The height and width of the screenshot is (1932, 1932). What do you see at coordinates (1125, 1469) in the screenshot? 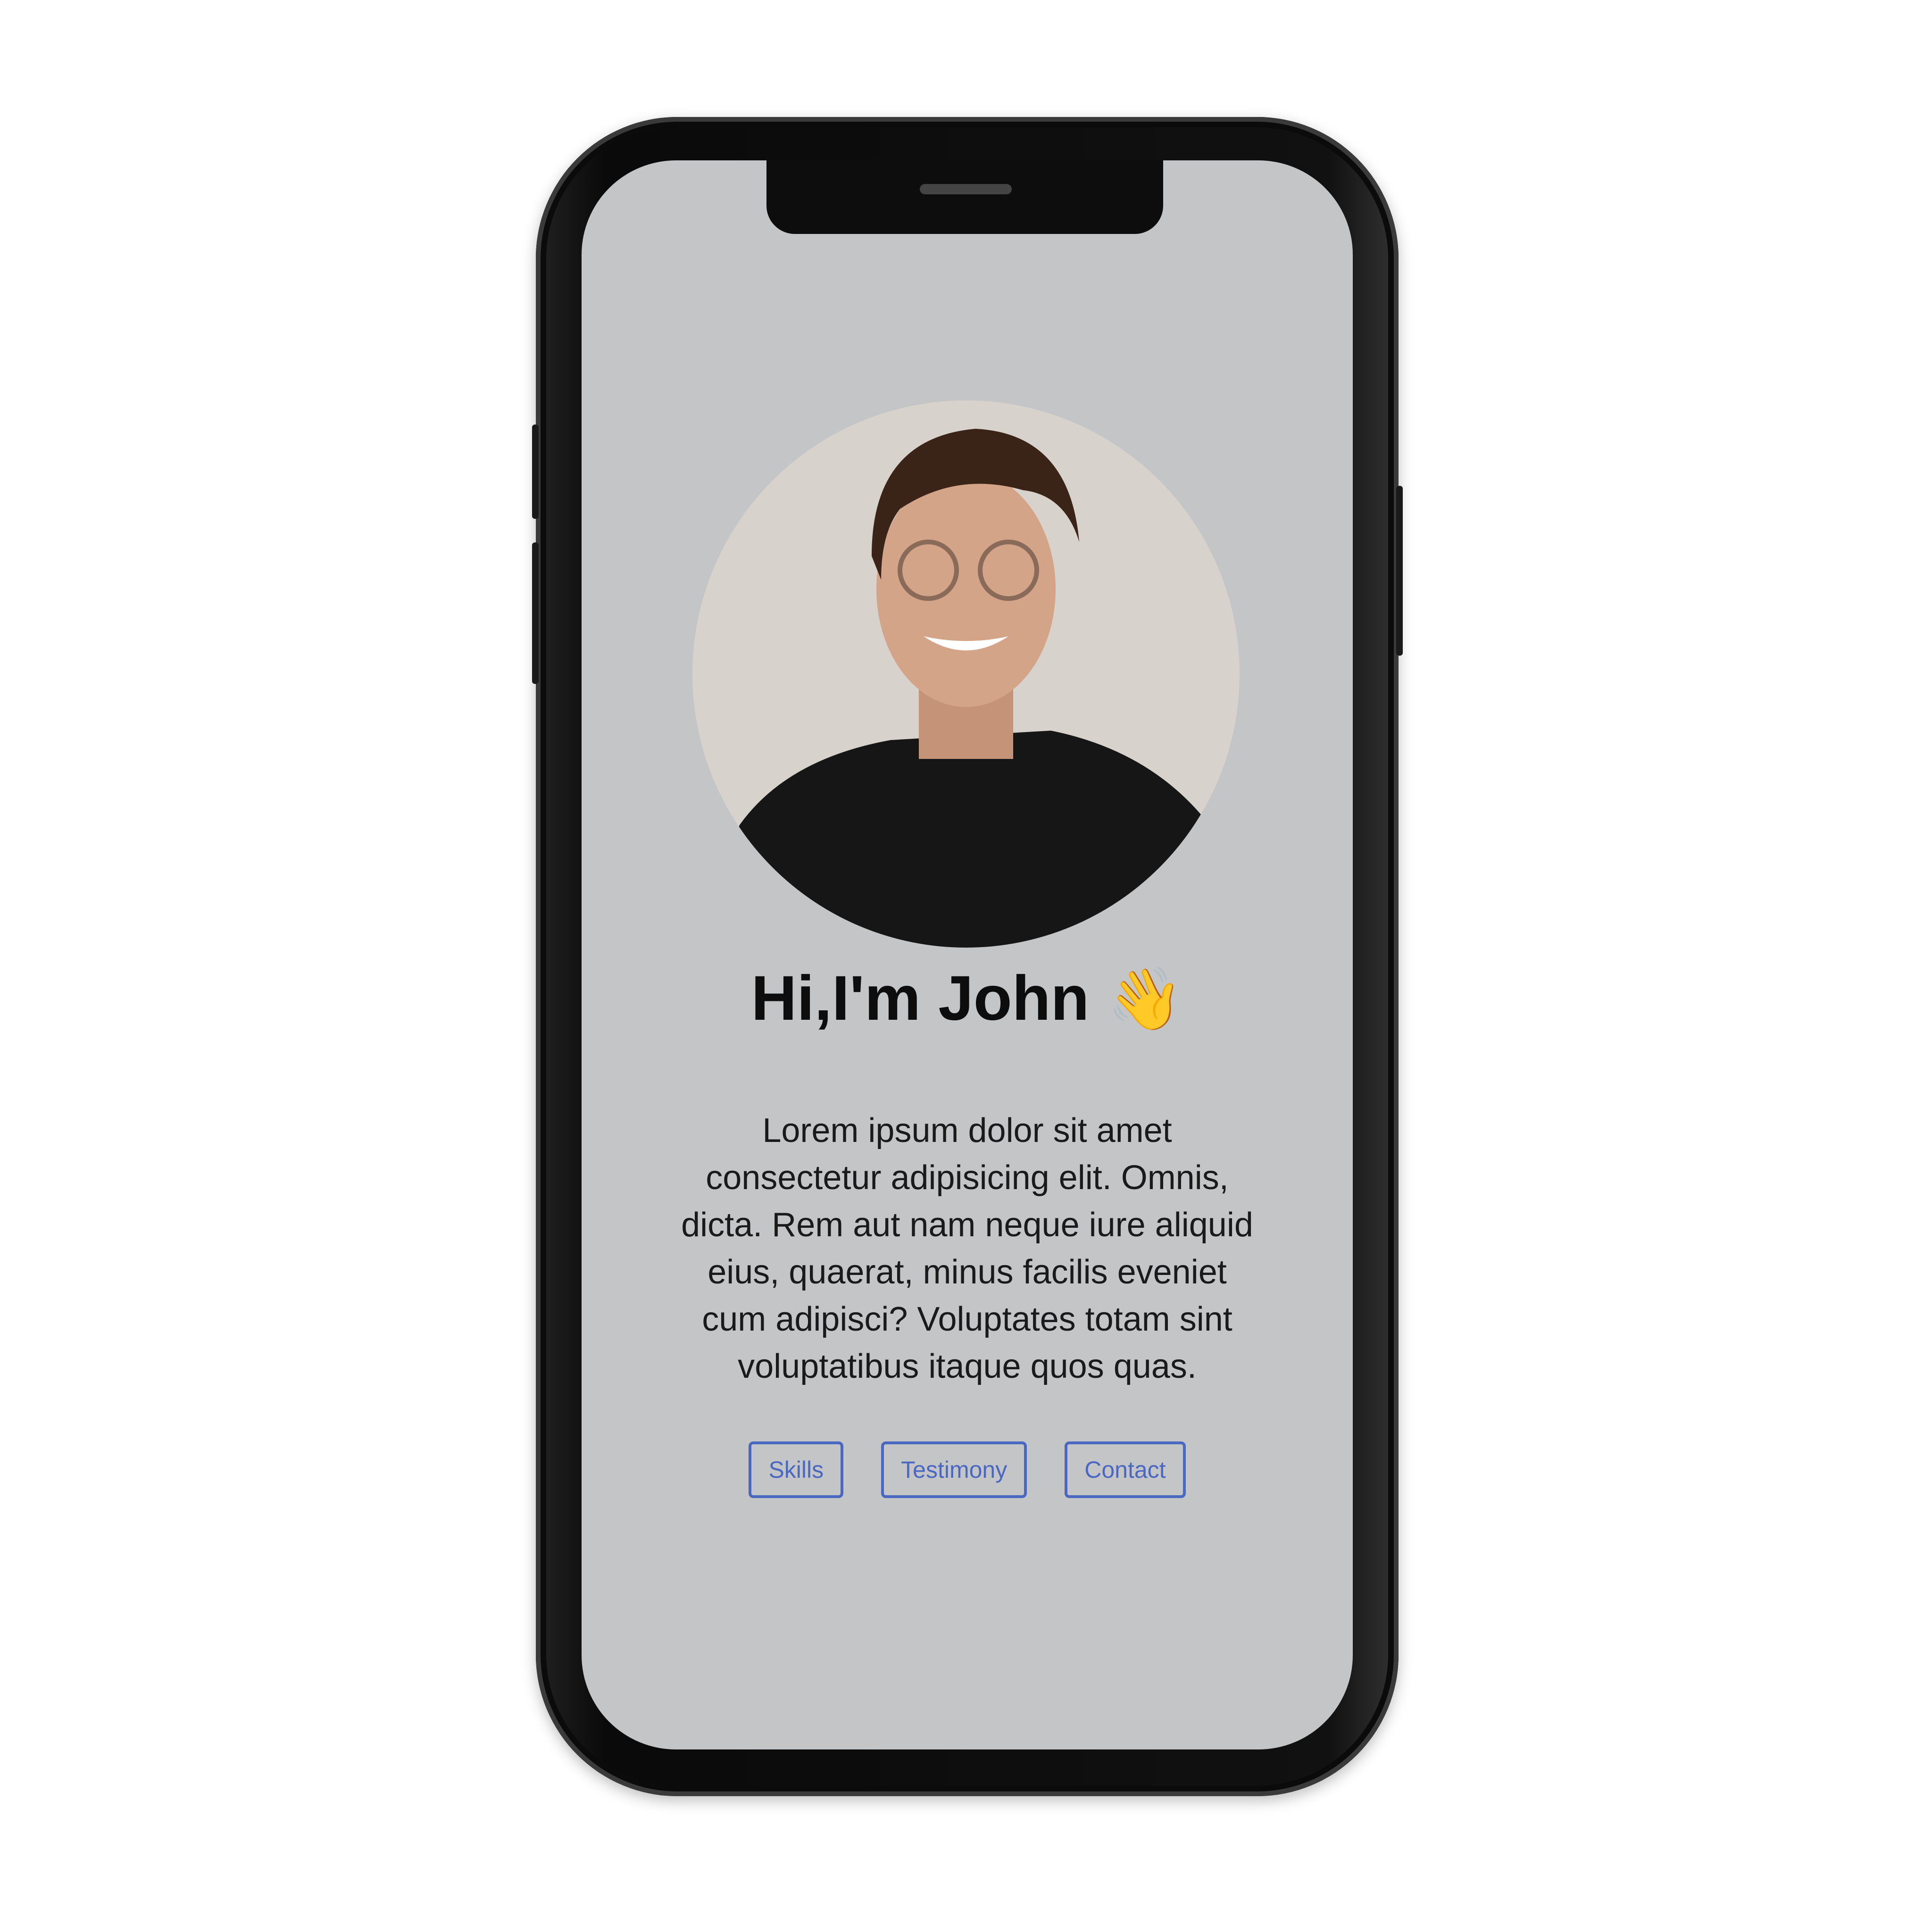
I see `contact-button: Contact` at bounding box center [1125, 1469].